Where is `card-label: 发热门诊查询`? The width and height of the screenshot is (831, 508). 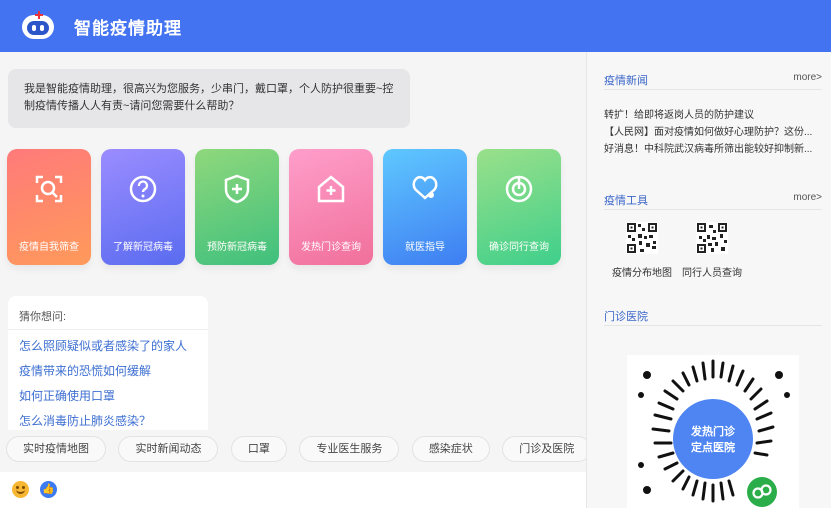
card-label: 发热门诊查询 is located at coordinates (331, 247).